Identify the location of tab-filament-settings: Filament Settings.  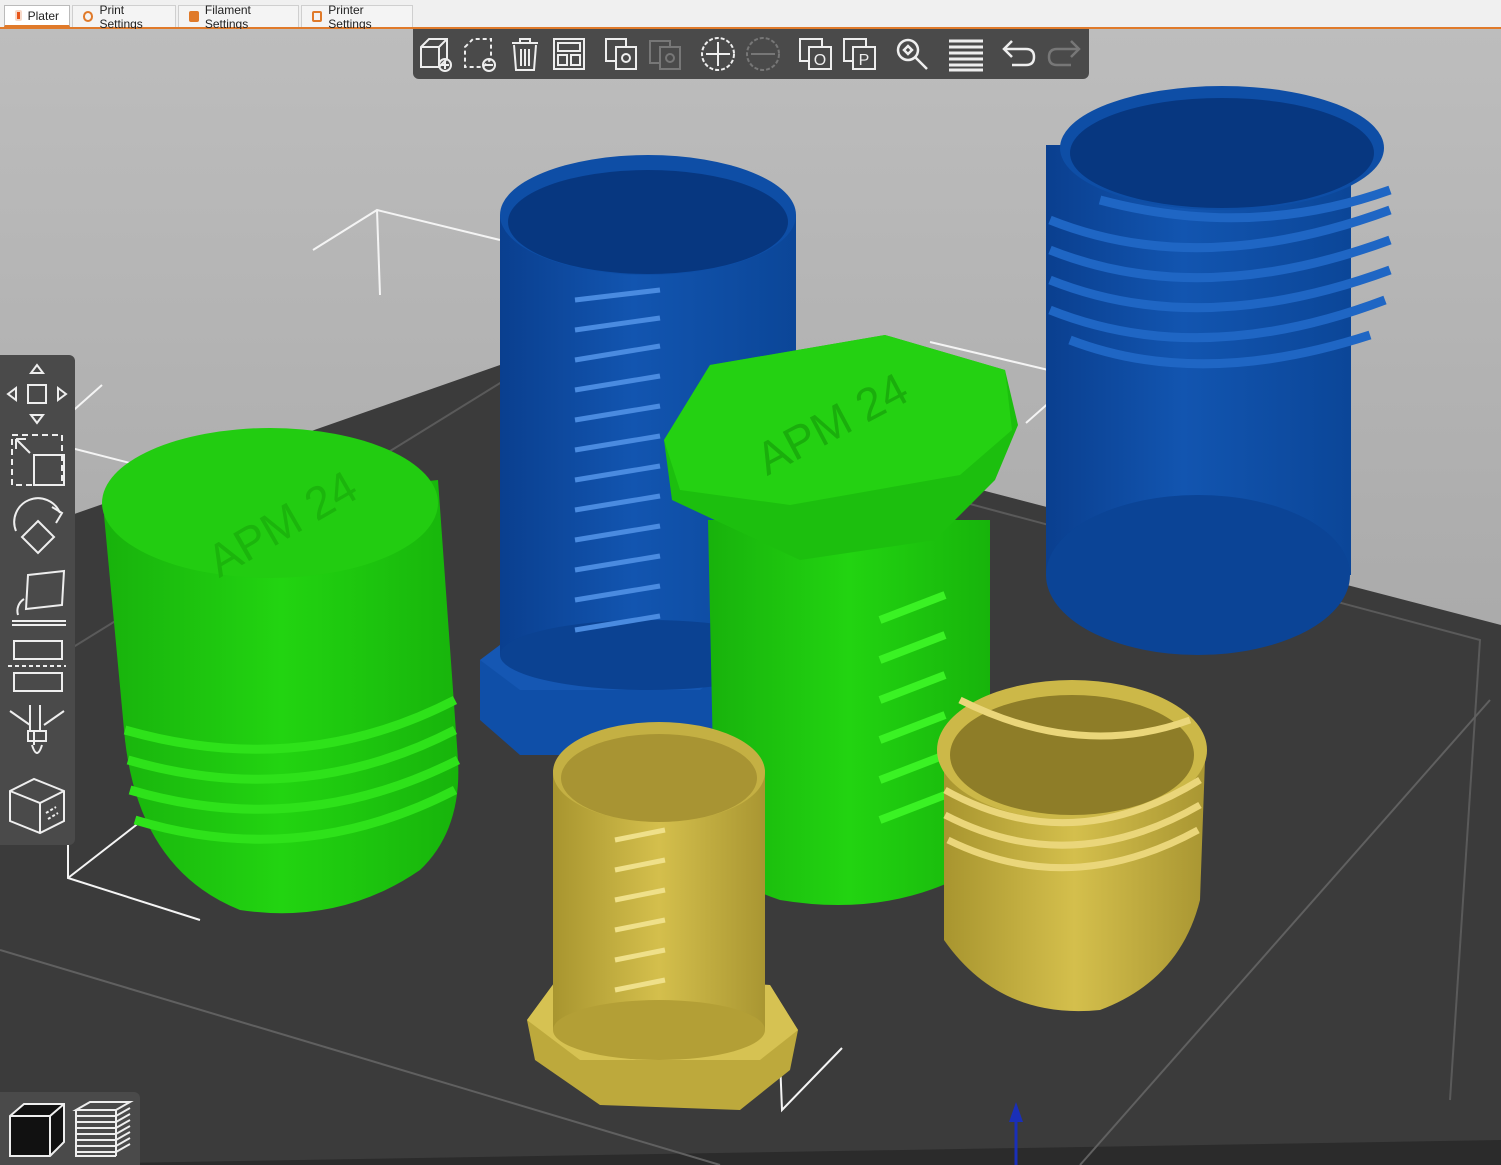
(238, 17).